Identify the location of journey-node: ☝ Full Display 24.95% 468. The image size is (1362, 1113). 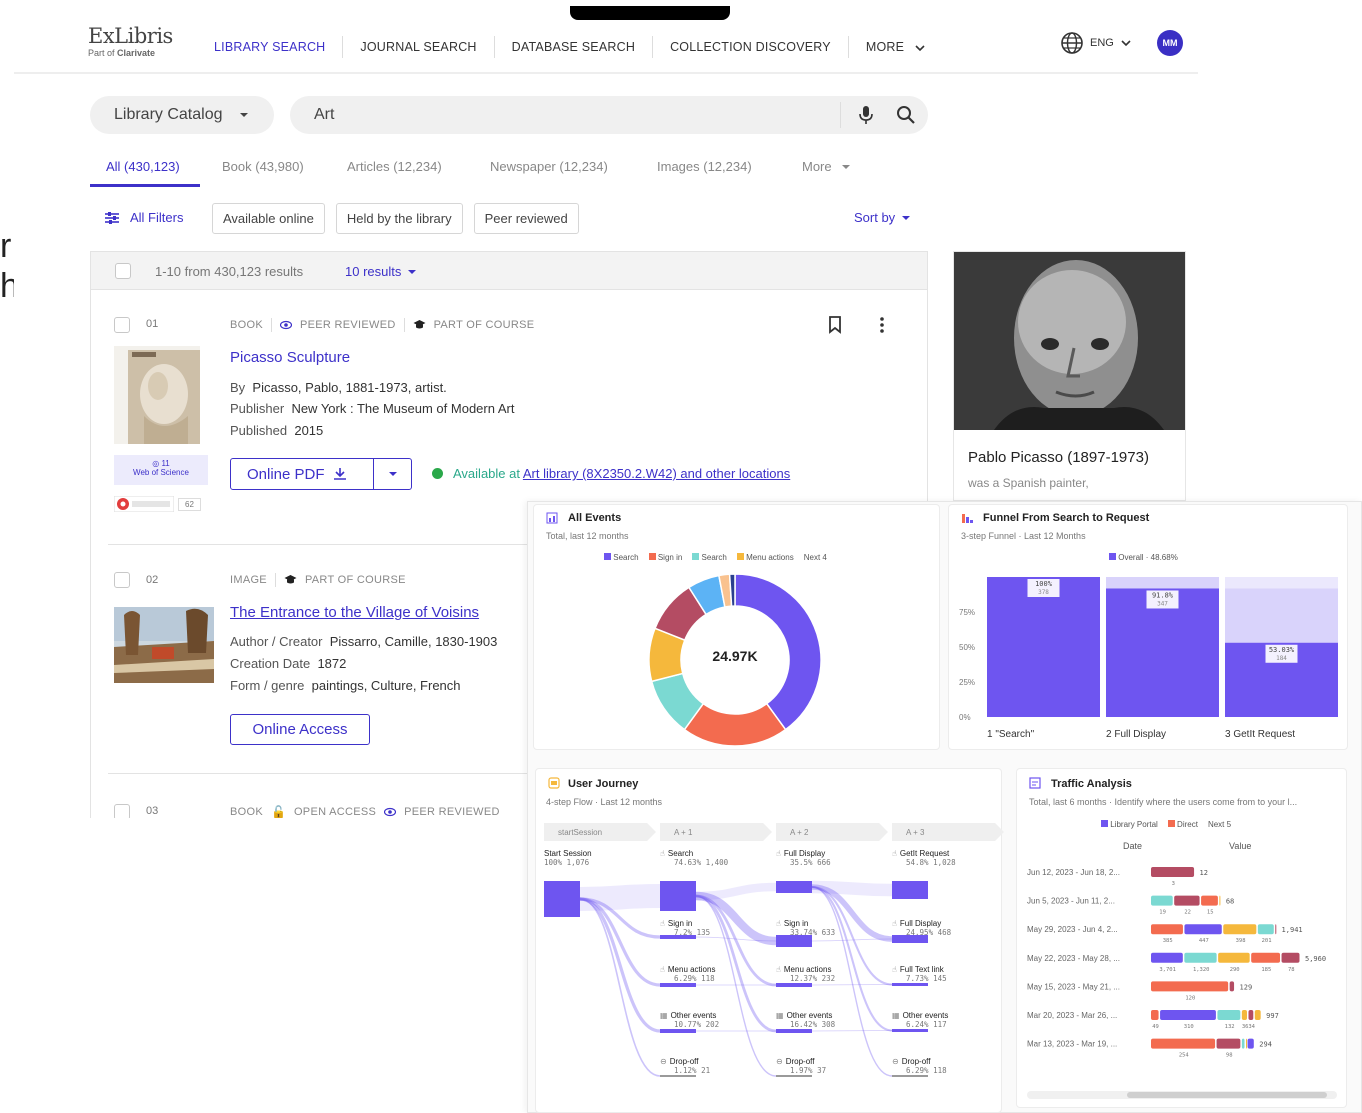
(921, 928).